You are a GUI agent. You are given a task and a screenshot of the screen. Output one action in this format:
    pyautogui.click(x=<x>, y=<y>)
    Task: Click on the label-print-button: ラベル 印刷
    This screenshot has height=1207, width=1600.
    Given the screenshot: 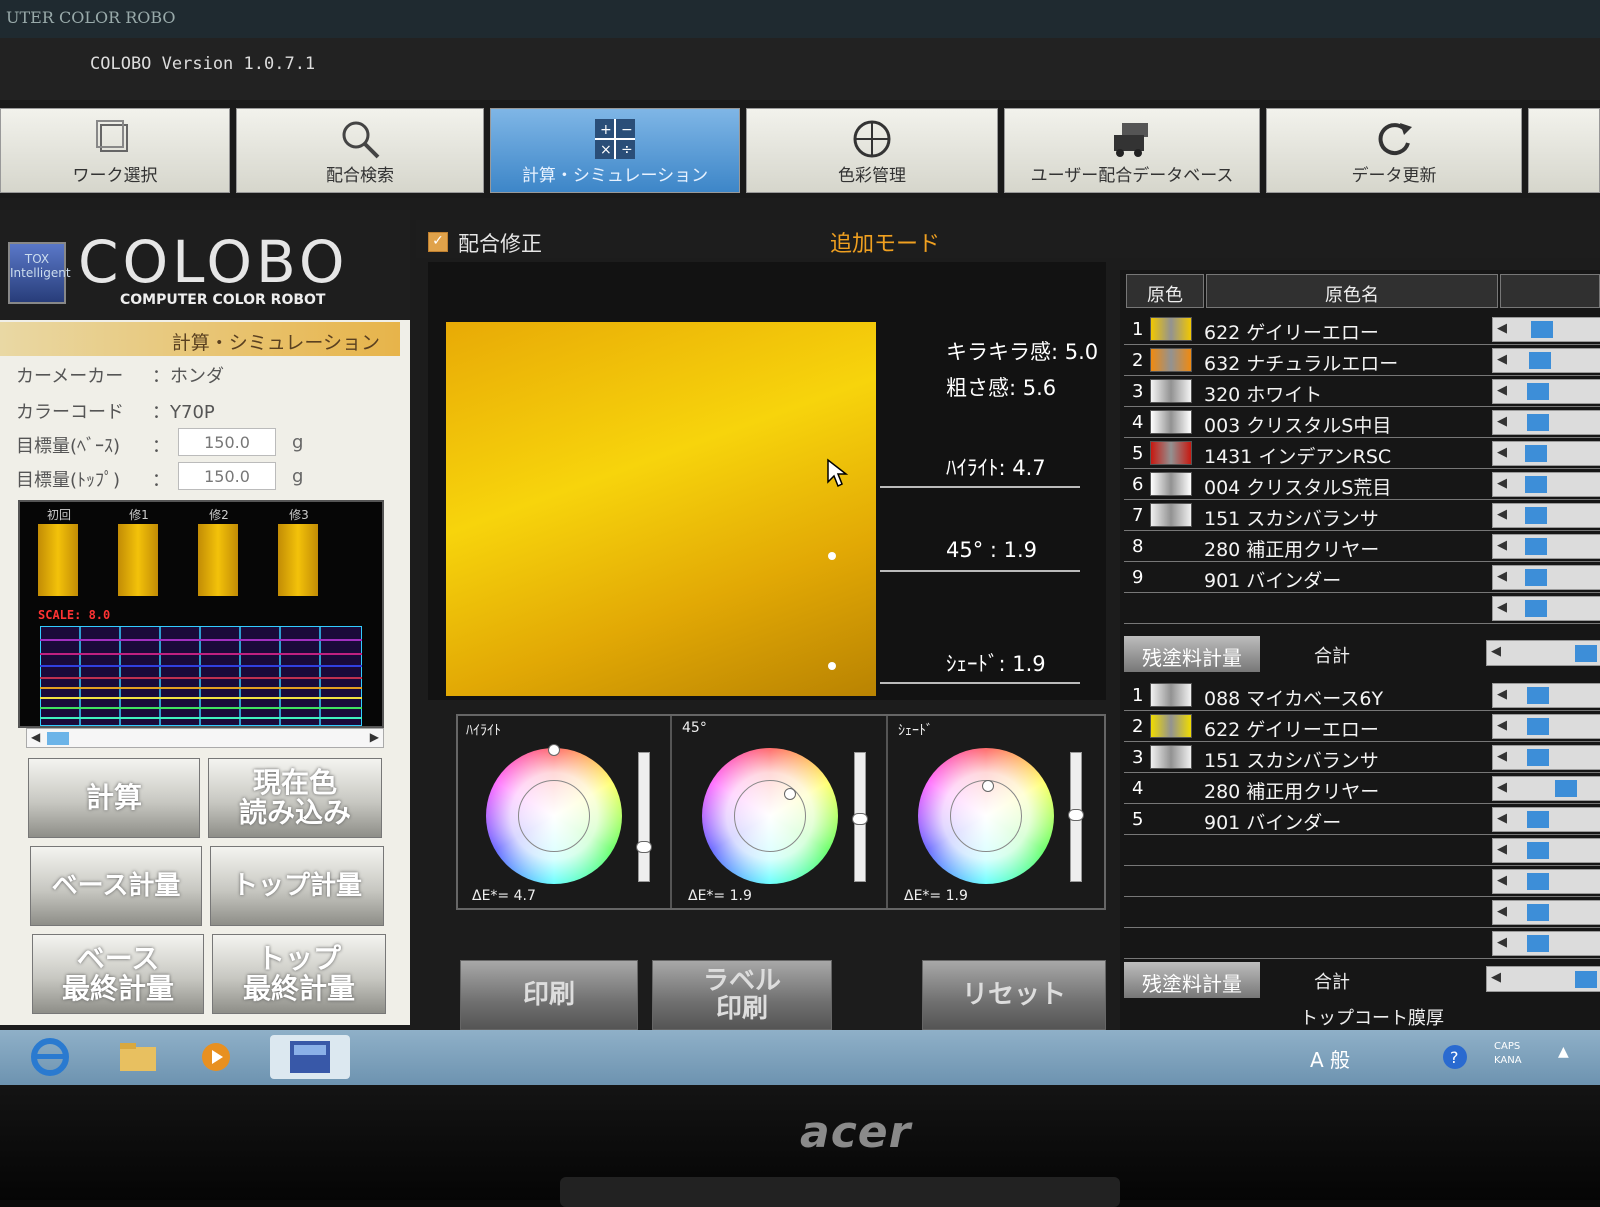 What is the action you would take?
    pyautogui.click(x=742, y=995)
    